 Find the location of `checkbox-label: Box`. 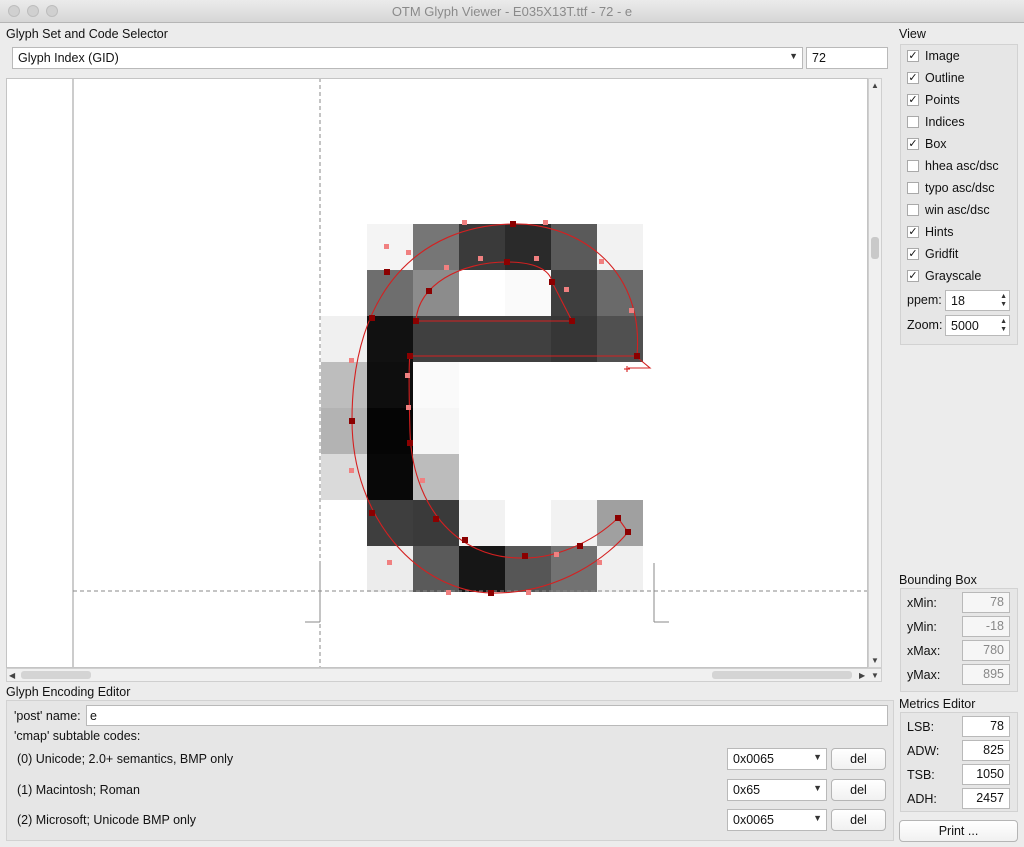

checkbox-label: Box is located at coordinates (936, 144).